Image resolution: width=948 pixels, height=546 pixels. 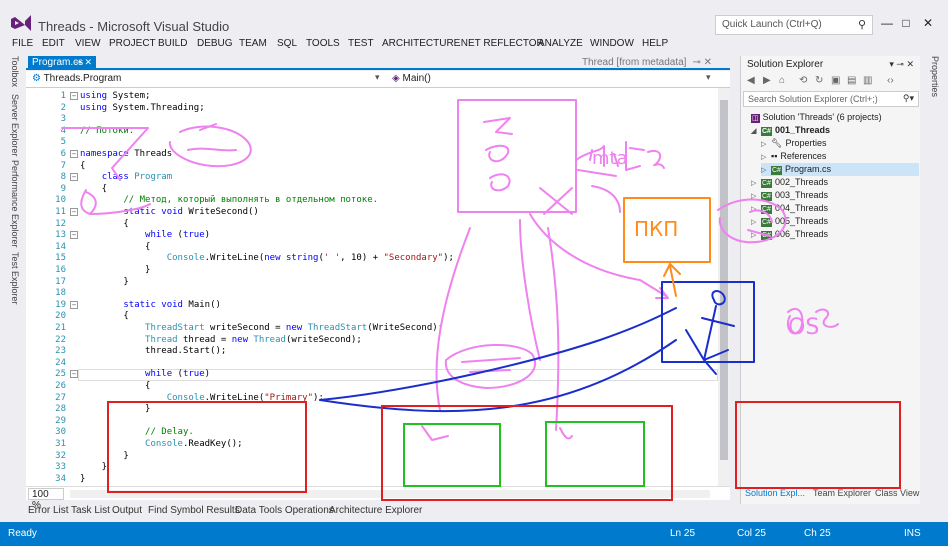 I want to click on vertical-scrollbar, so click(x=724, y=287).